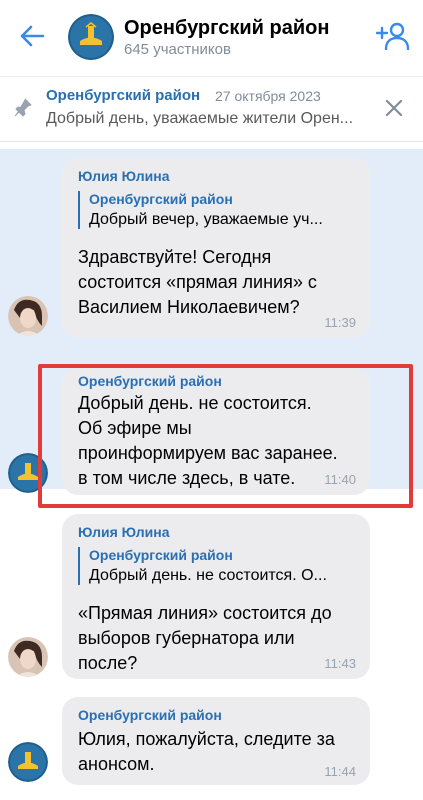 The image size is (423, 800). I want to click on arrow-left-icon, so click(32, 36).